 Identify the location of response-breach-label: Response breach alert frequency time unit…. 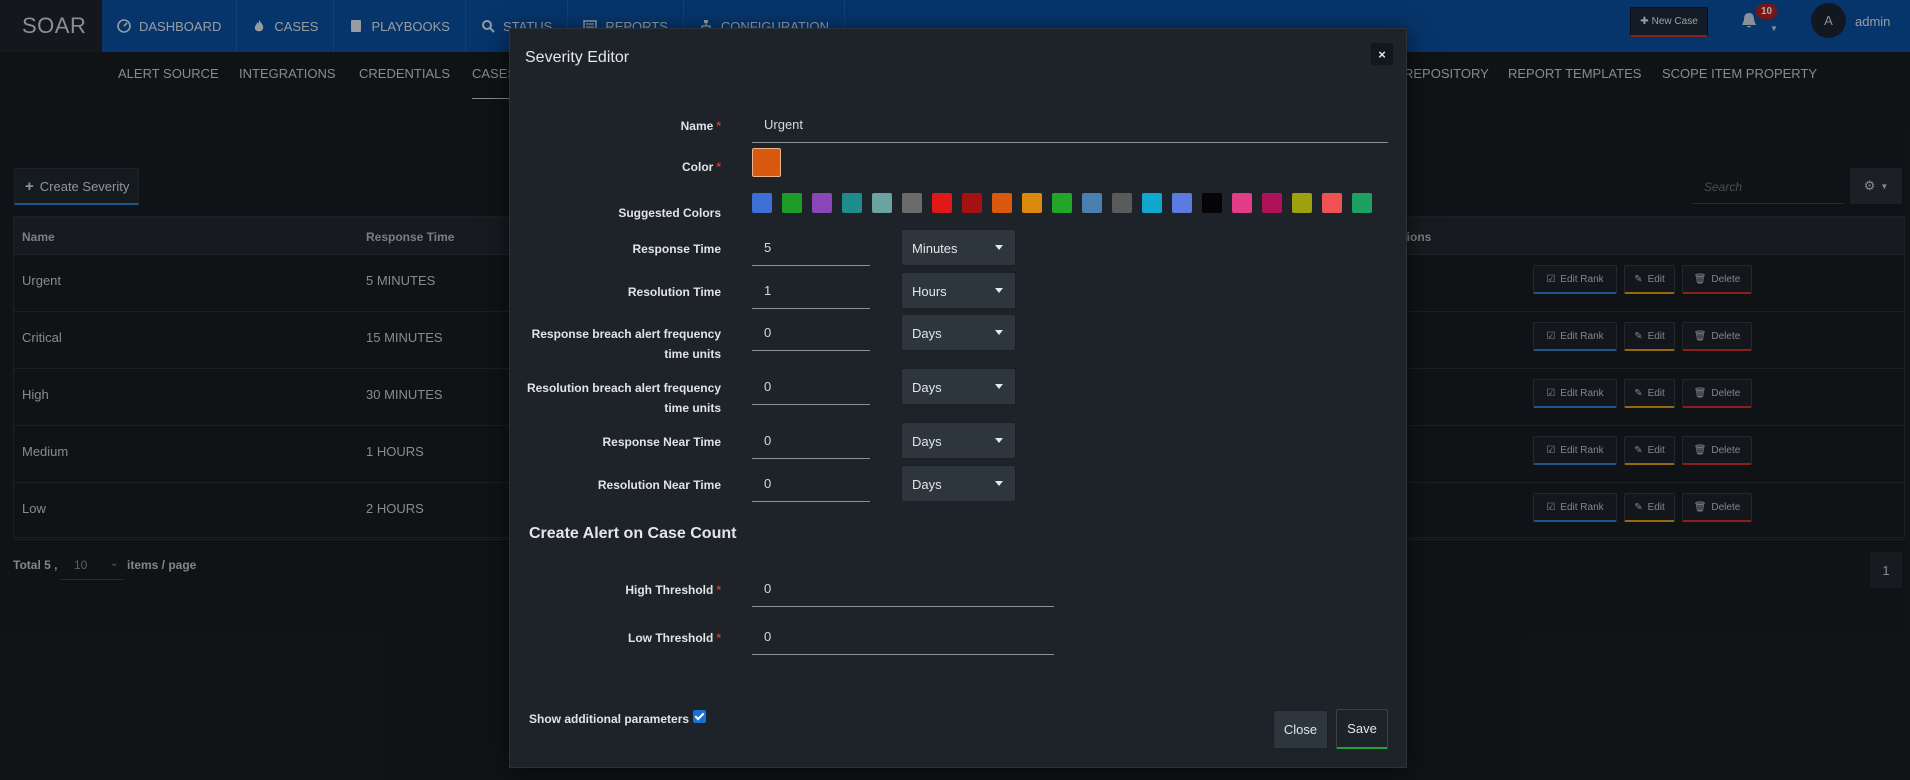
(626, 344).